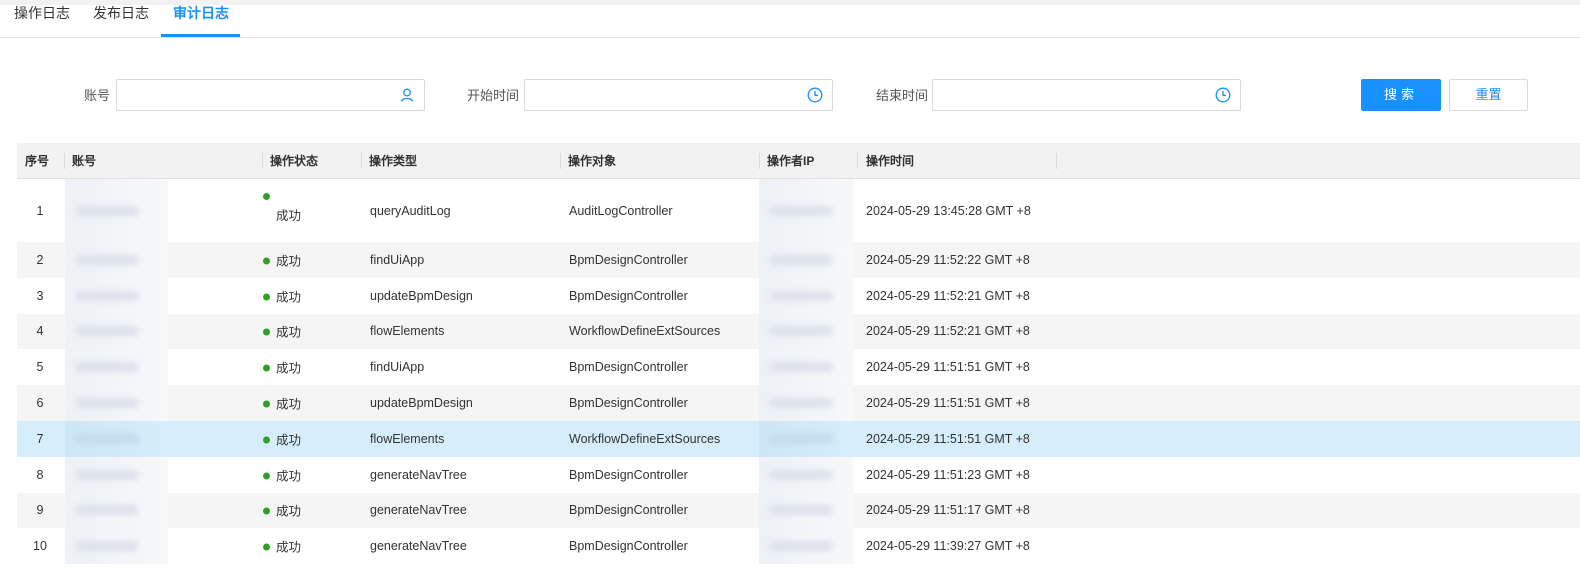  What do you see at coordinates (393, 161) in the screenshot?
I see `header-type: 操作类型` at bounding box center [393, 161].